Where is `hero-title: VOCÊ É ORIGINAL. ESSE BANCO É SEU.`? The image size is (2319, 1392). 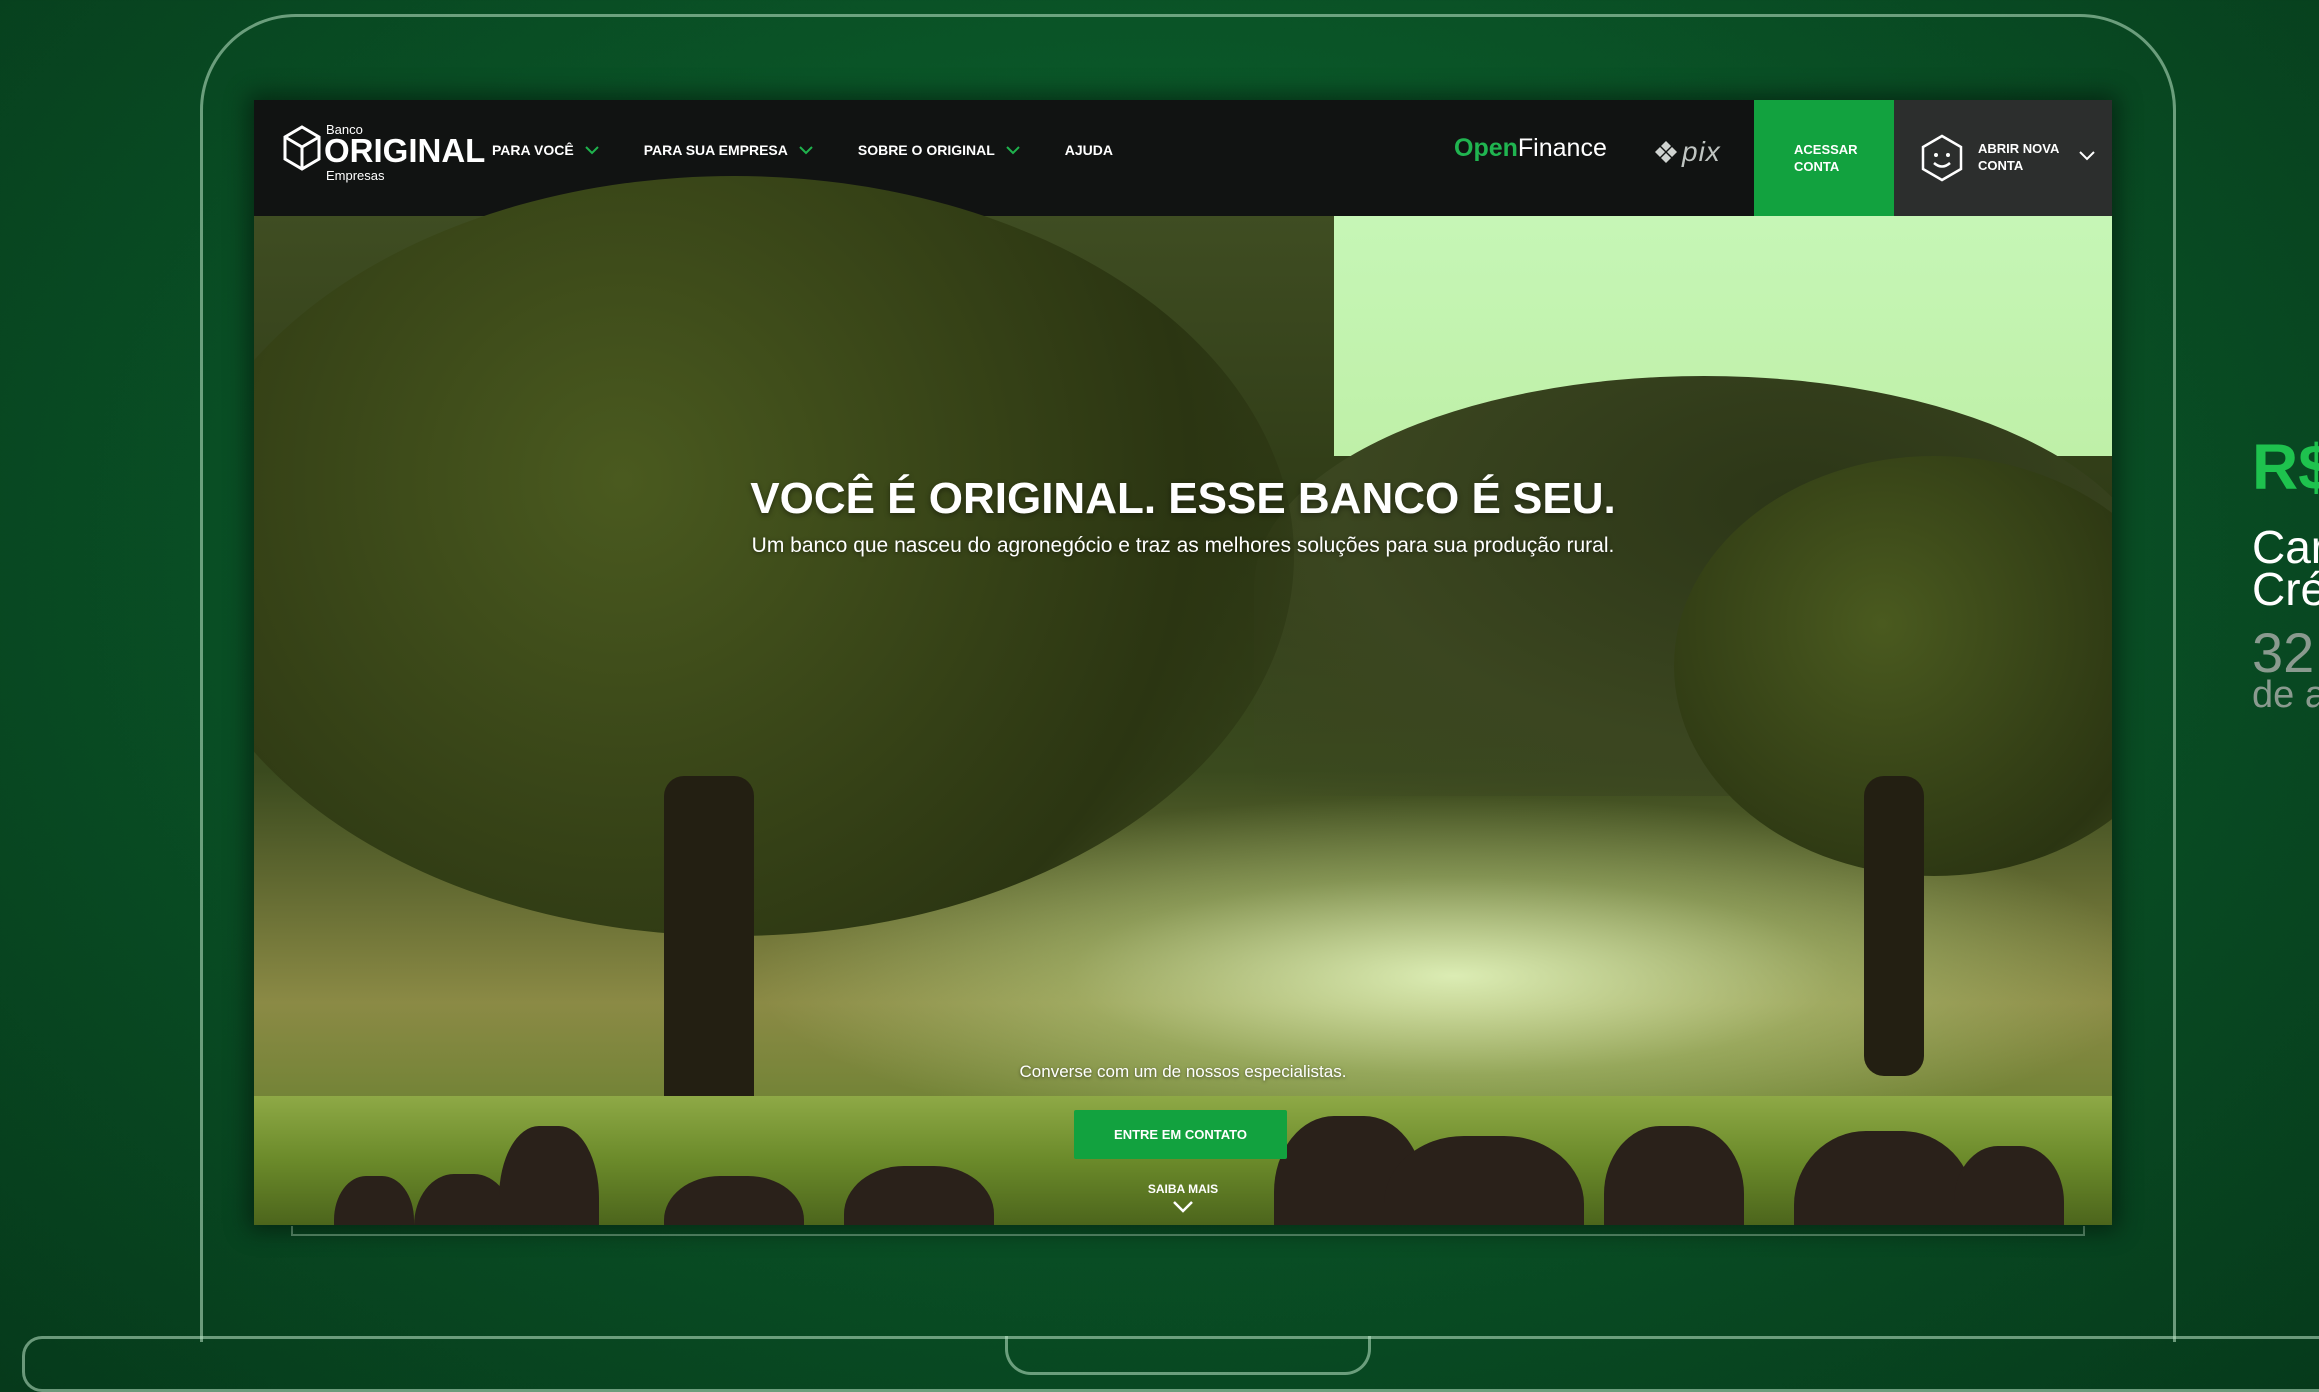 hero-title: VOCÊ É ORIGINAL. ESSE BANCO É SEU. is located at coordinates (1183, 498).